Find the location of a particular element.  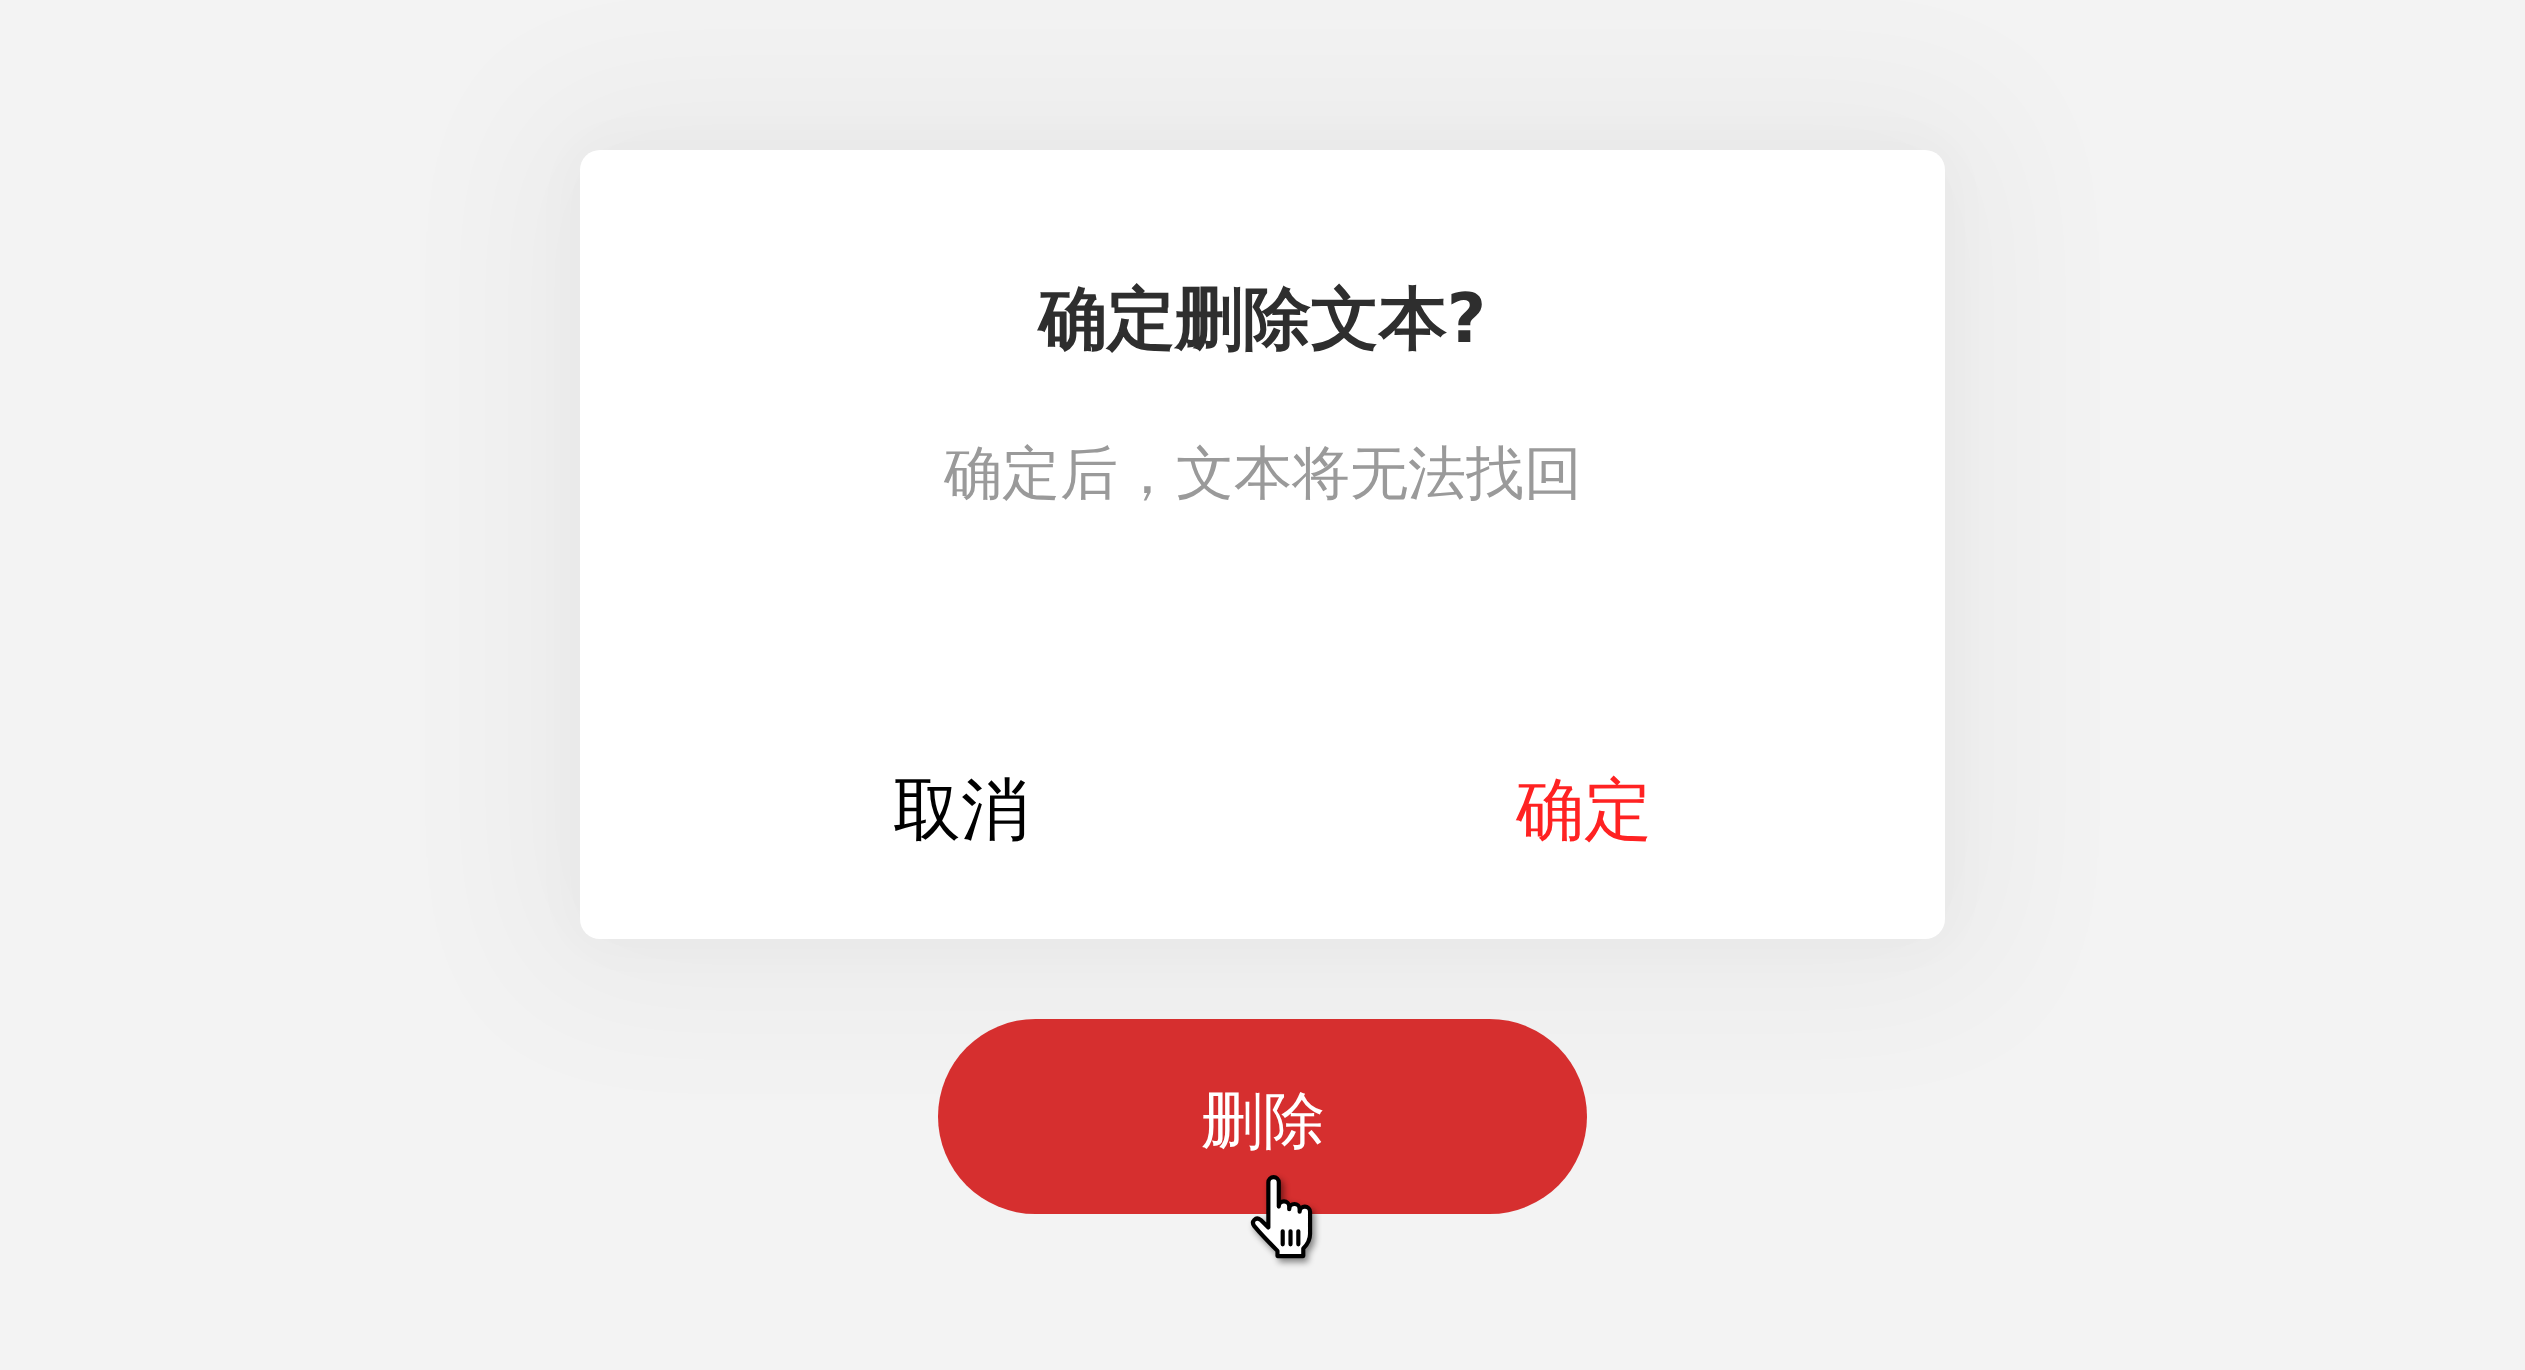

dialog-message: 确定后，文本将无法找回 is located at coordinates (1262, 473).